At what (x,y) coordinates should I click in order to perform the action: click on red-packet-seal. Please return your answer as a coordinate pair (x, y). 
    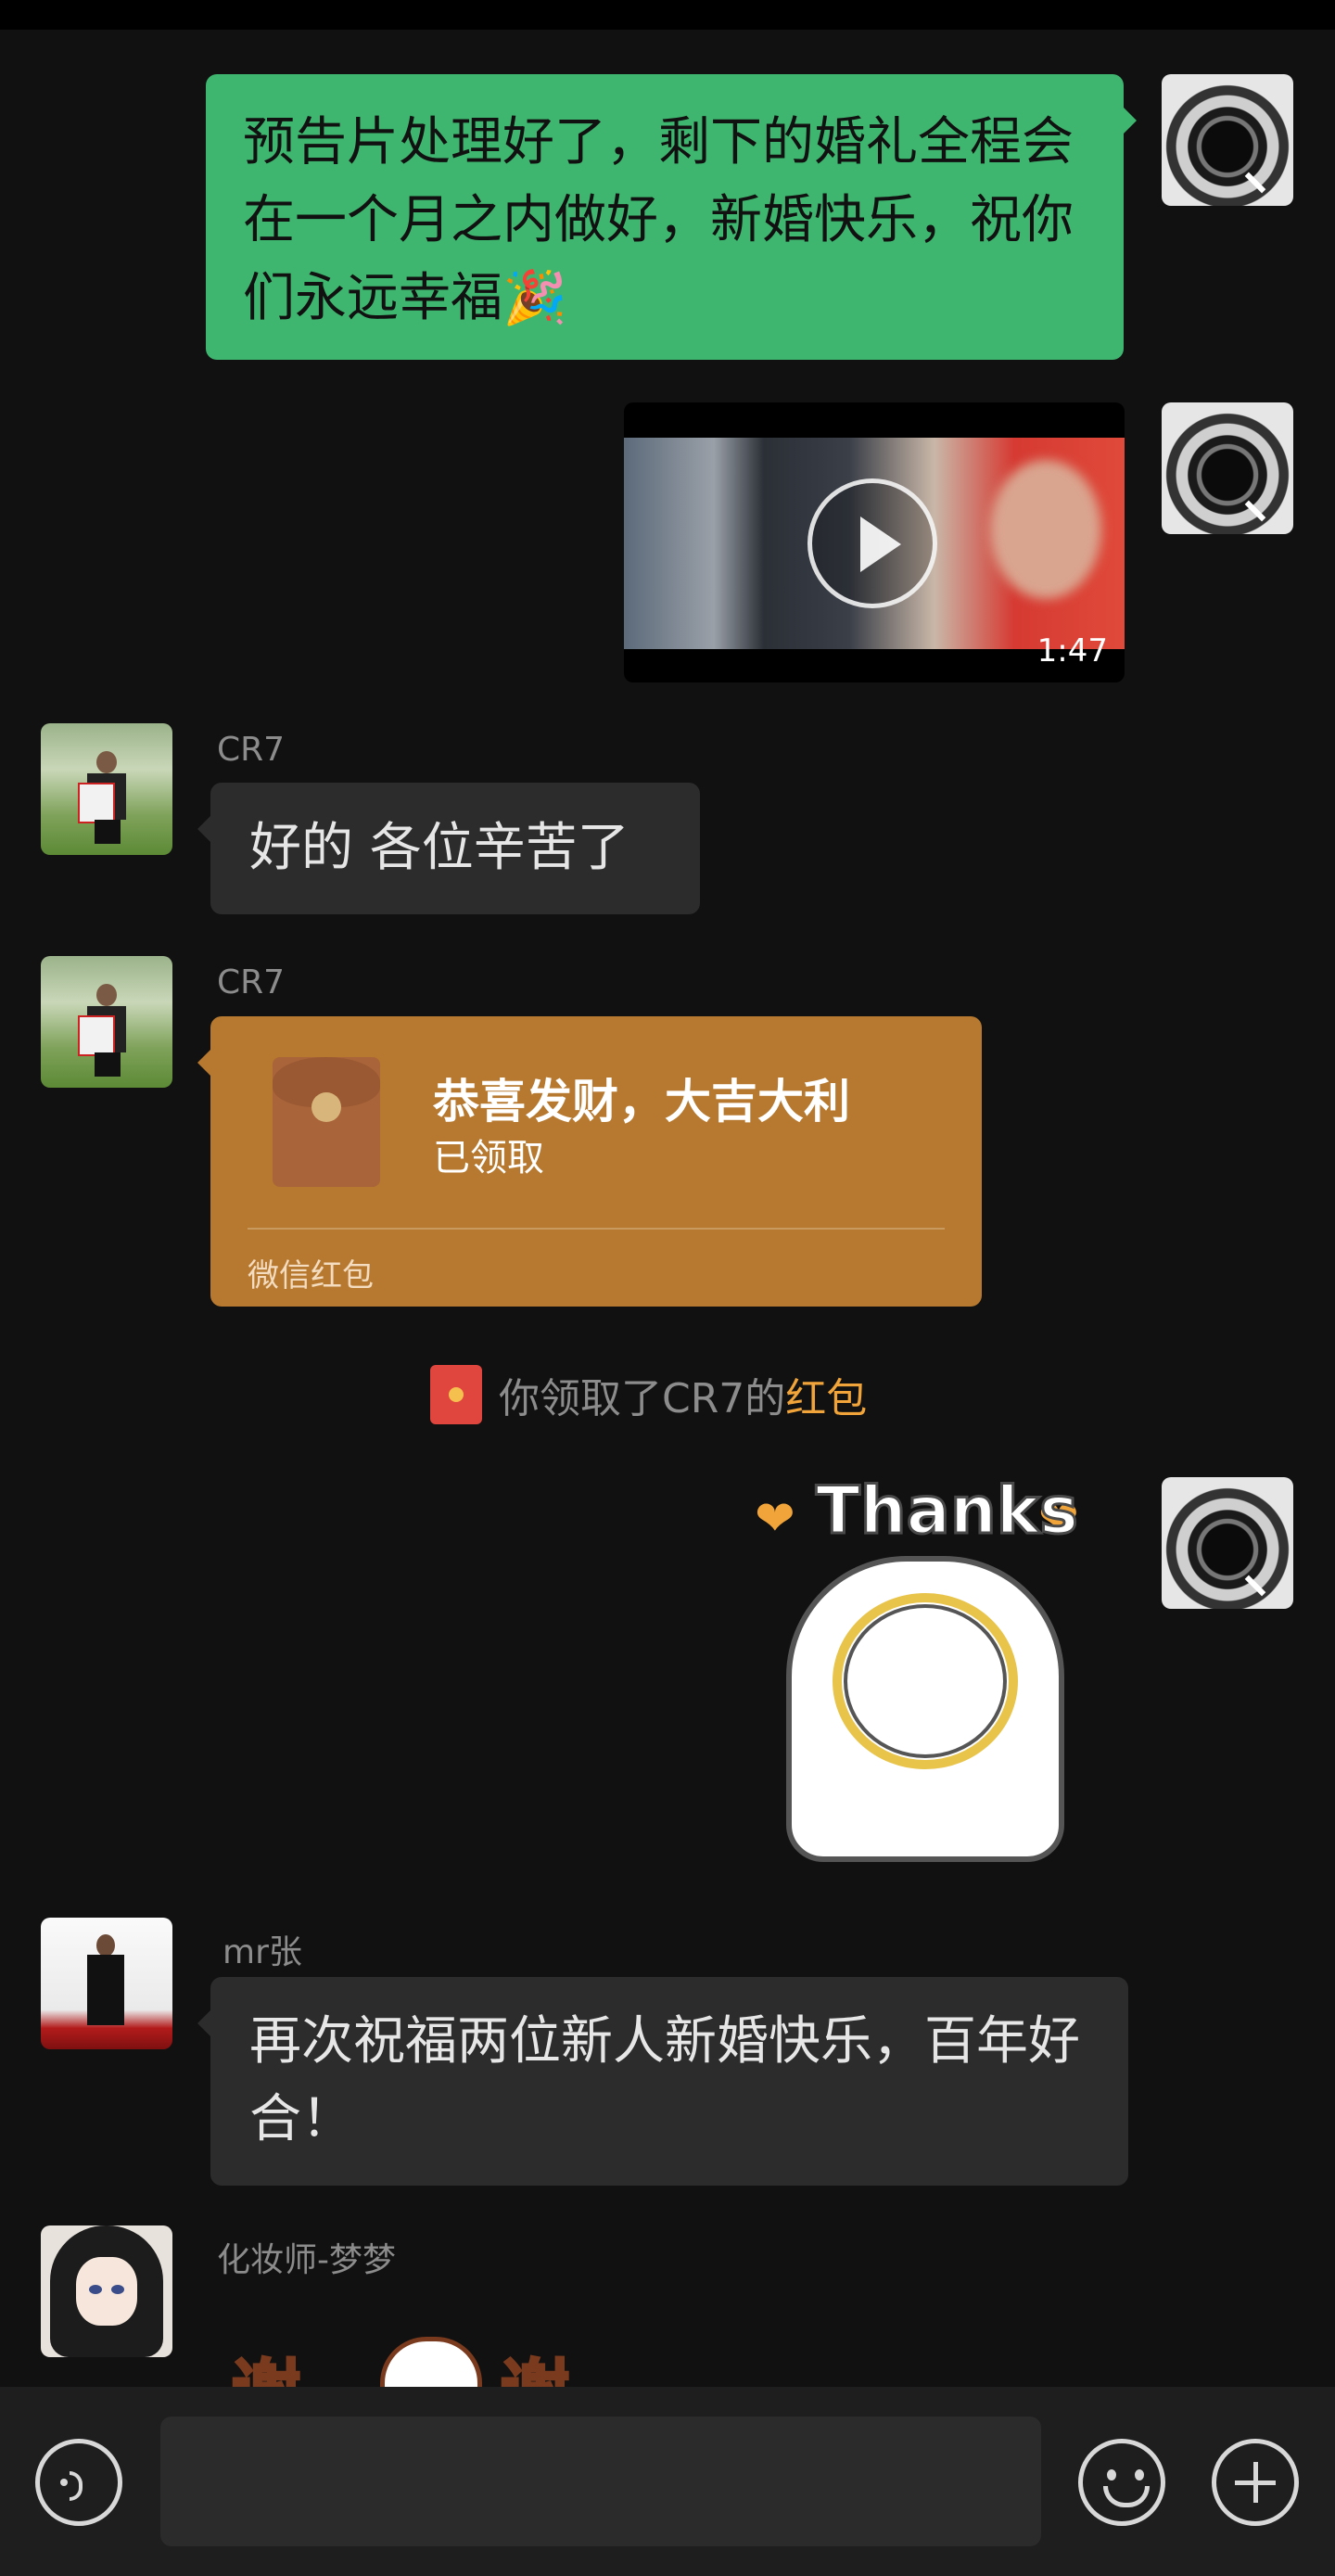
    Looking at the image, I should click on (326, 1107).